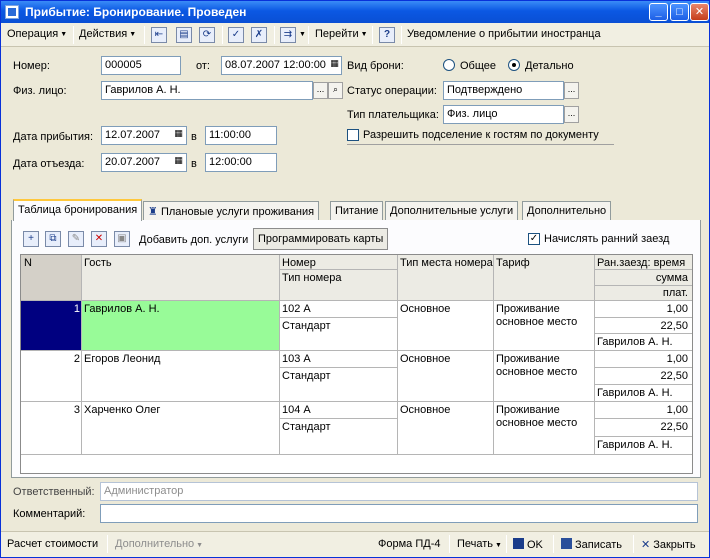 The image size is (710, 558). What do you see at coordinates (52, 410) in the screenshot?
I see `row-number: 3` at bounding box center [52, 410].